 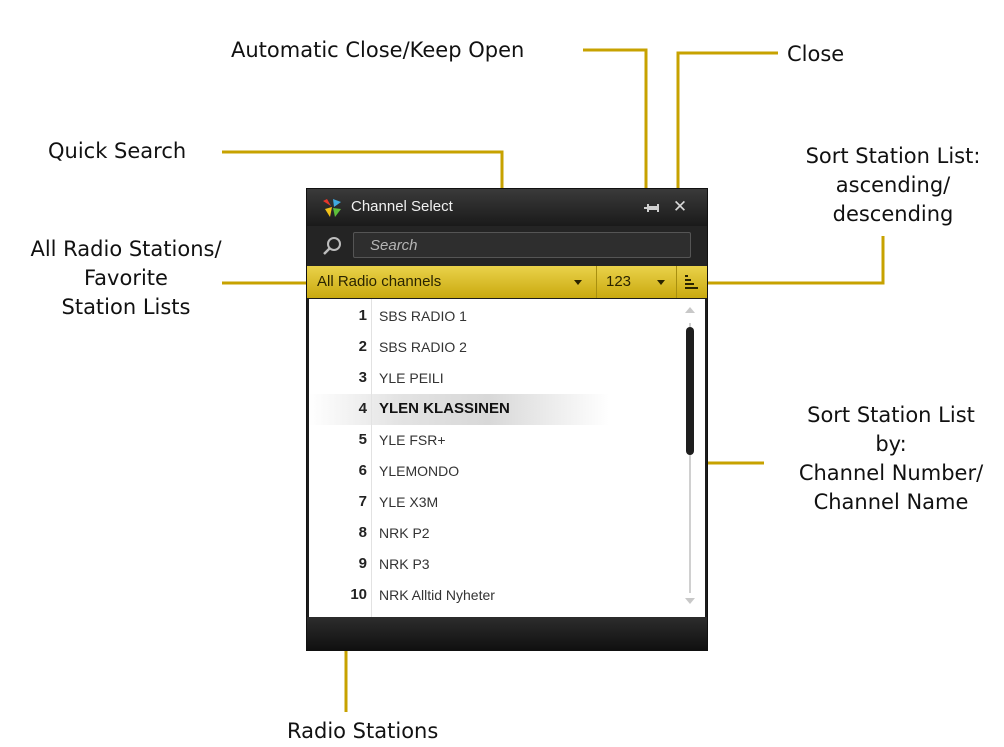 What do you see at coordinates (507, 207) in the screenshot?
I see `title-bar: Channel Select ✕` at bounding box center [507, 207].